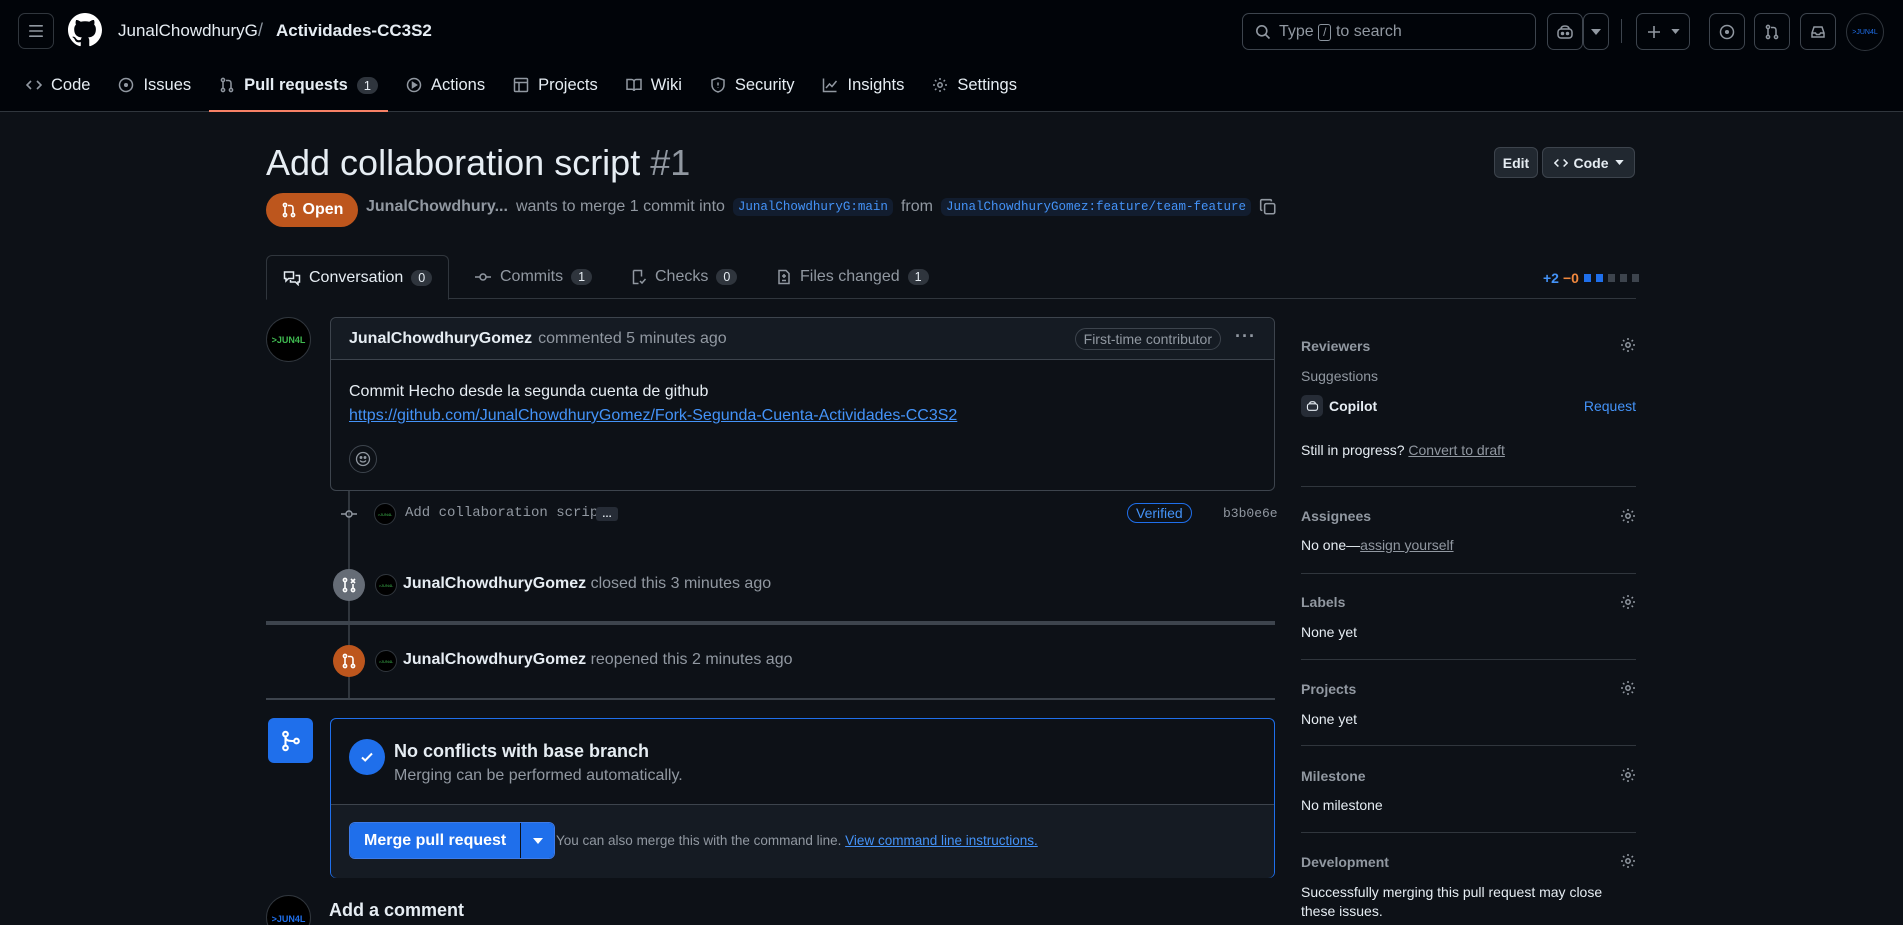 The width and height of the screenshot is (1903, 925). What do you see at coordinates (1599, 278) in the screenshot?
I see `diffstat-block` at bounding box center [1599, 278].